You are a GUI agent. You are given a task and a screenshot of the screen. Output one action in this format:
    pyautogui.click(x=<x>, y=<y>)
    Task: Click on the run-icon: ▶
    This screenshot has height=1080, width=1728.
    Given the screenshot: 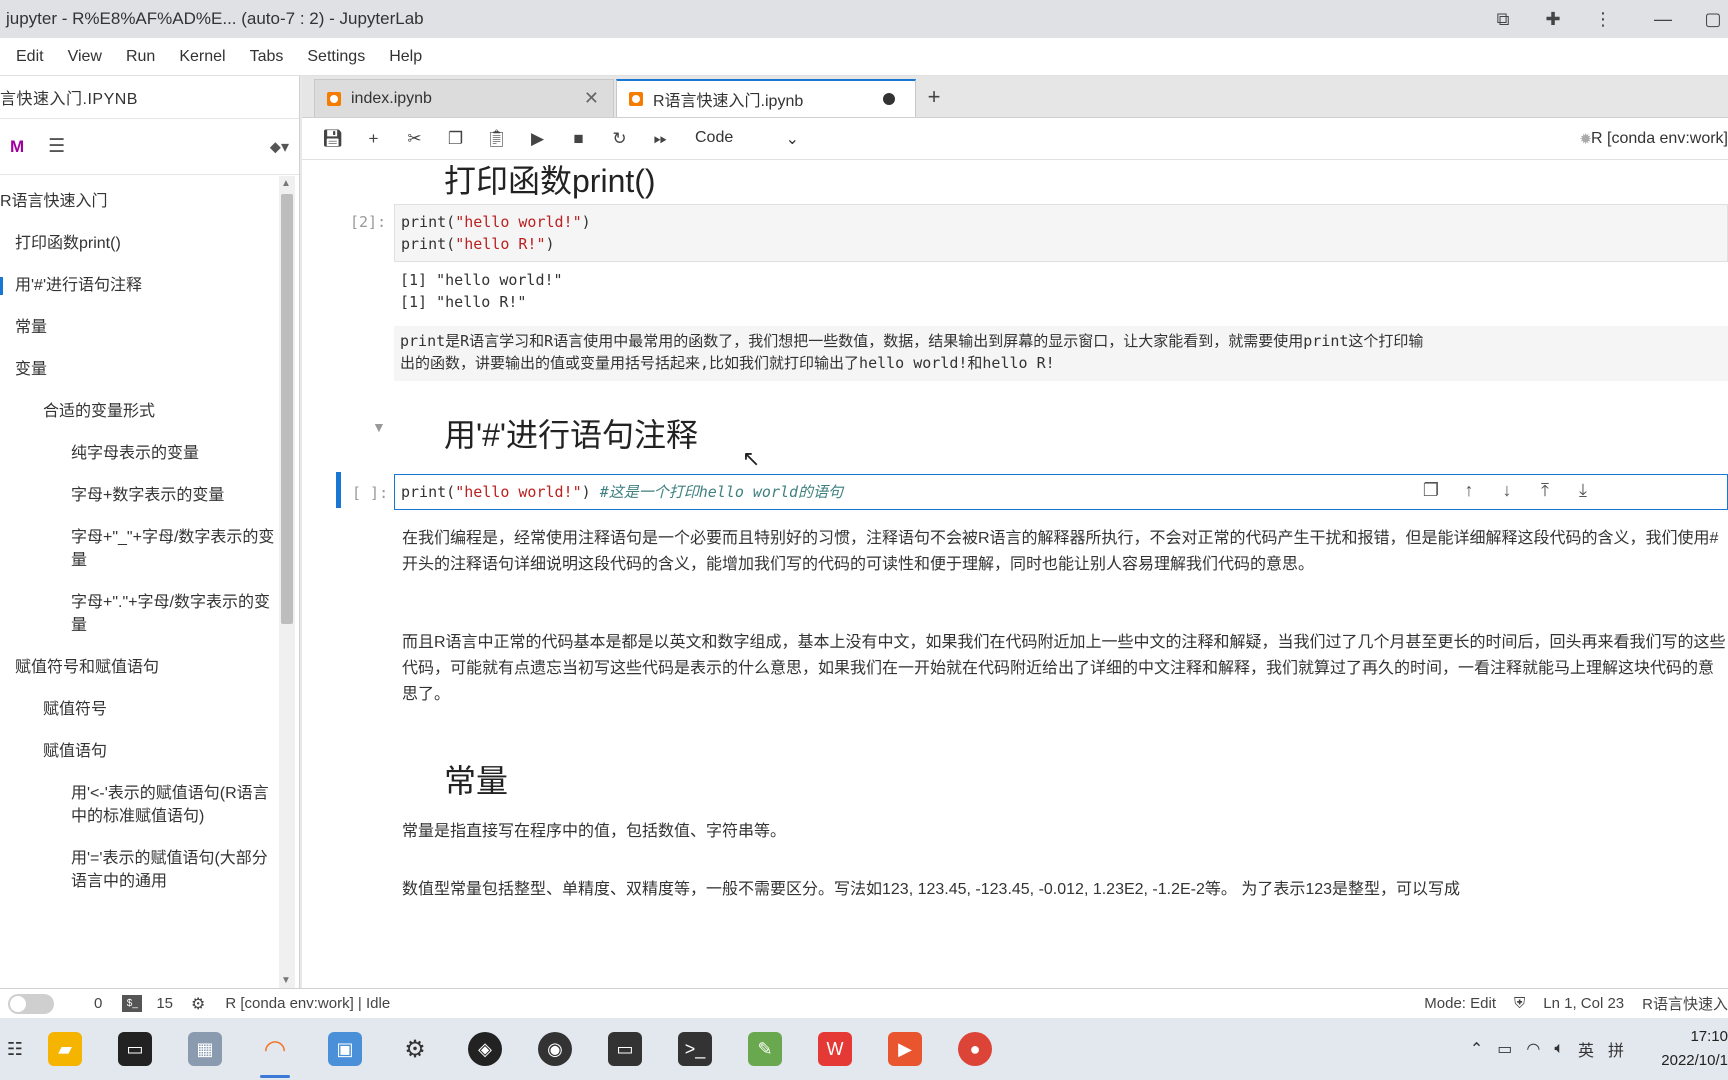 What is the action you would take?
    pyautogui.click(x=537, y=139)
    